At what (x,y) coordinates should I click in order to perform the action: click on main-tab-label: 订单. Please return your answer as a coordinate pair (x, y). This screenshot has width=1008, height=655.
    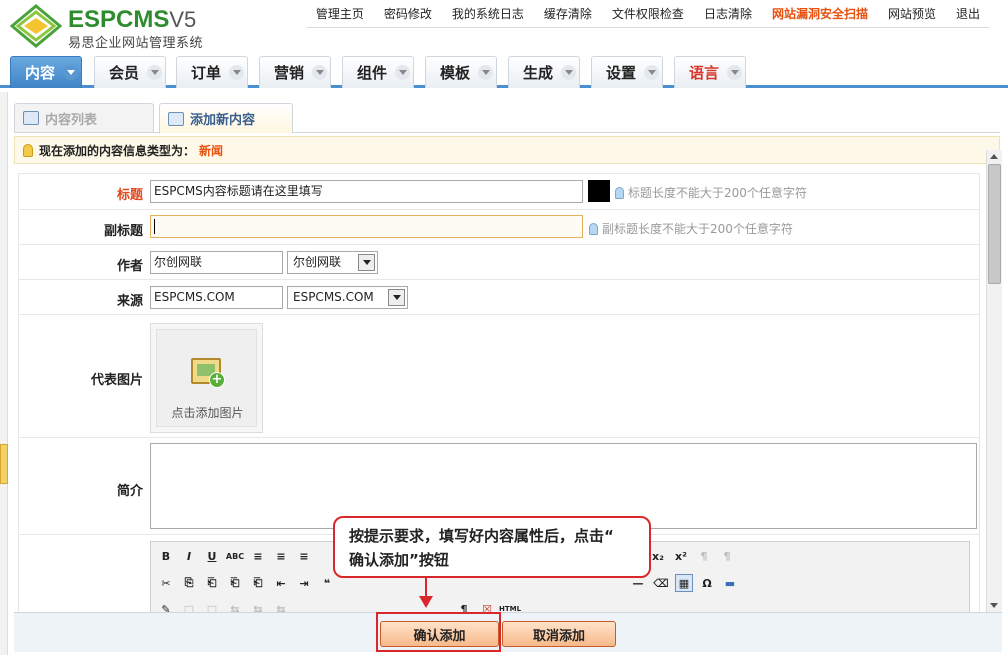
    Looking at the image, I should click on (206, 73).